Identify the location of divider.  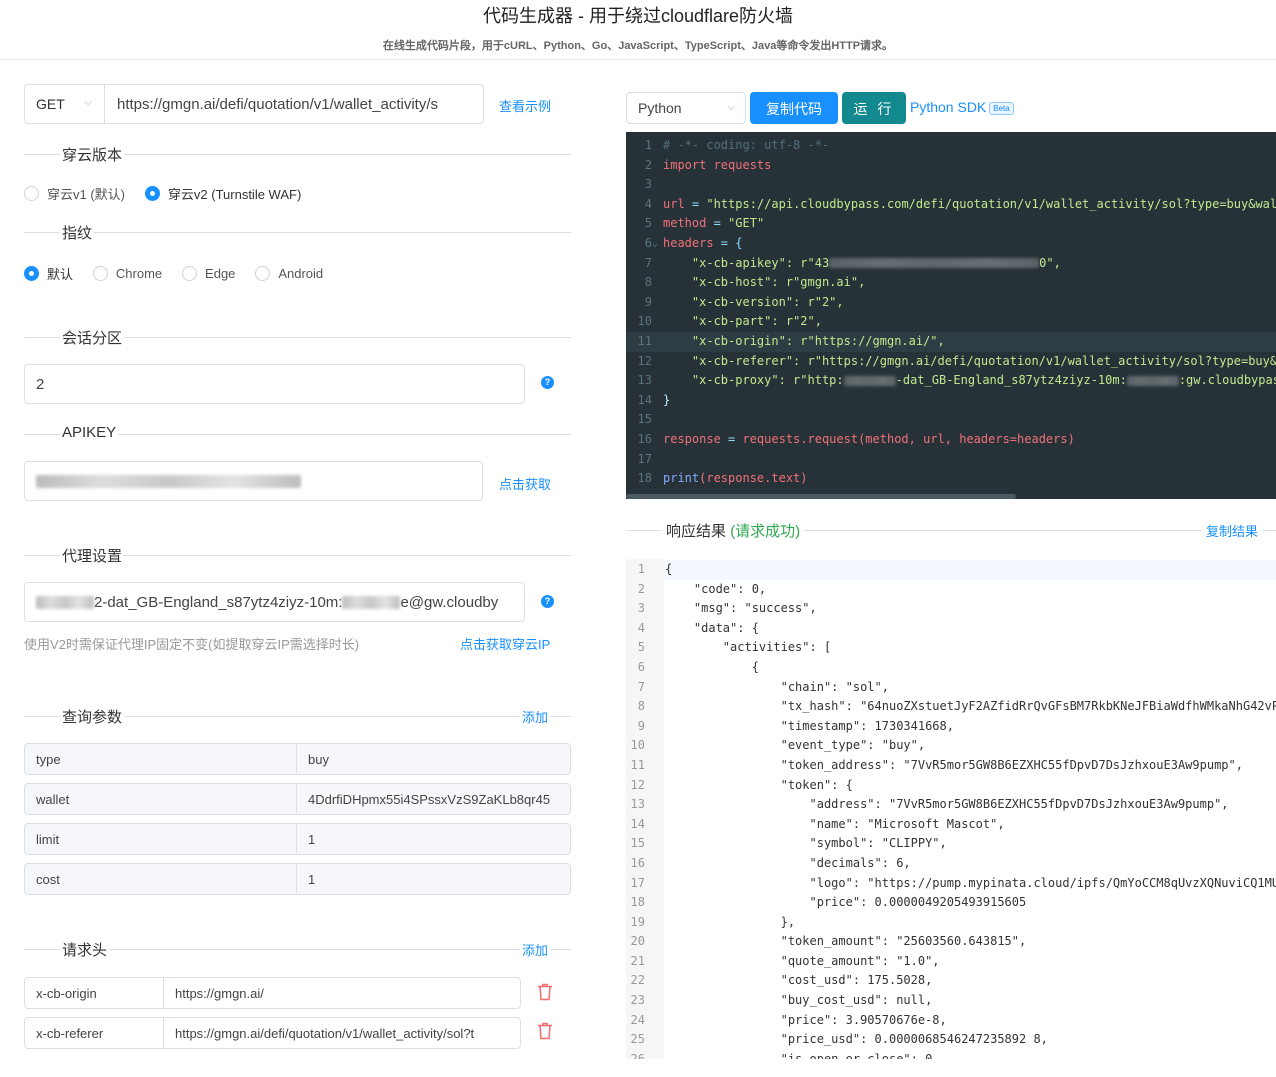
(297, 232).